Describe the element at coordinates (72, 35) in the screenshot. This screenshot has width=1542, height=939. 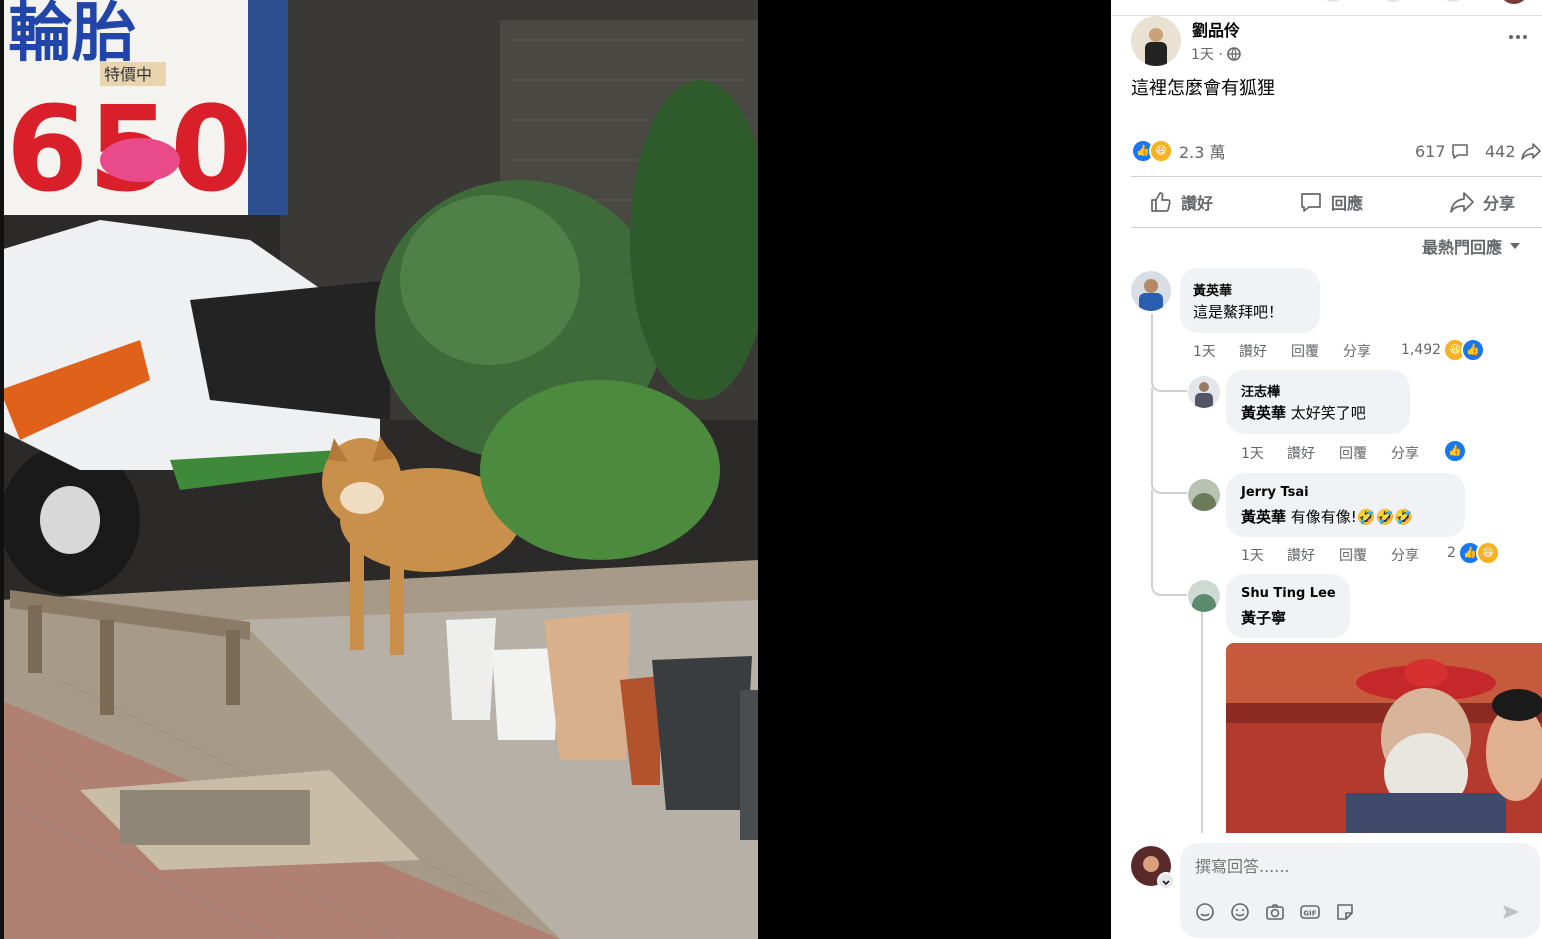
I see `sign-top-text: 輪胎` at that location.